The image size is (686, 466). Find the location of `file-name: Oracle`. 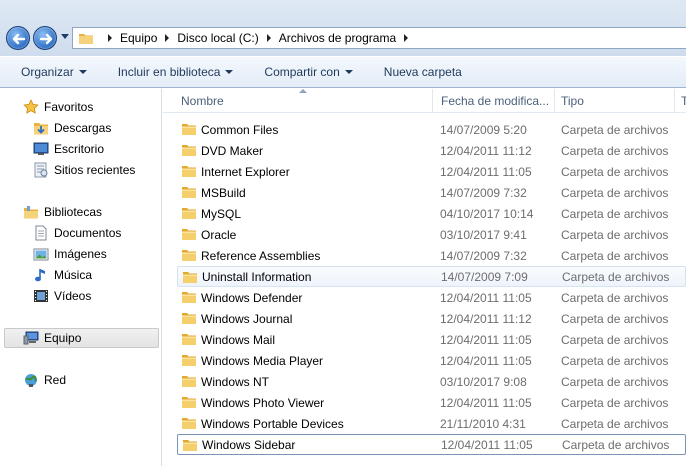

file-name: Oracle is located at coordinates (219, 234).